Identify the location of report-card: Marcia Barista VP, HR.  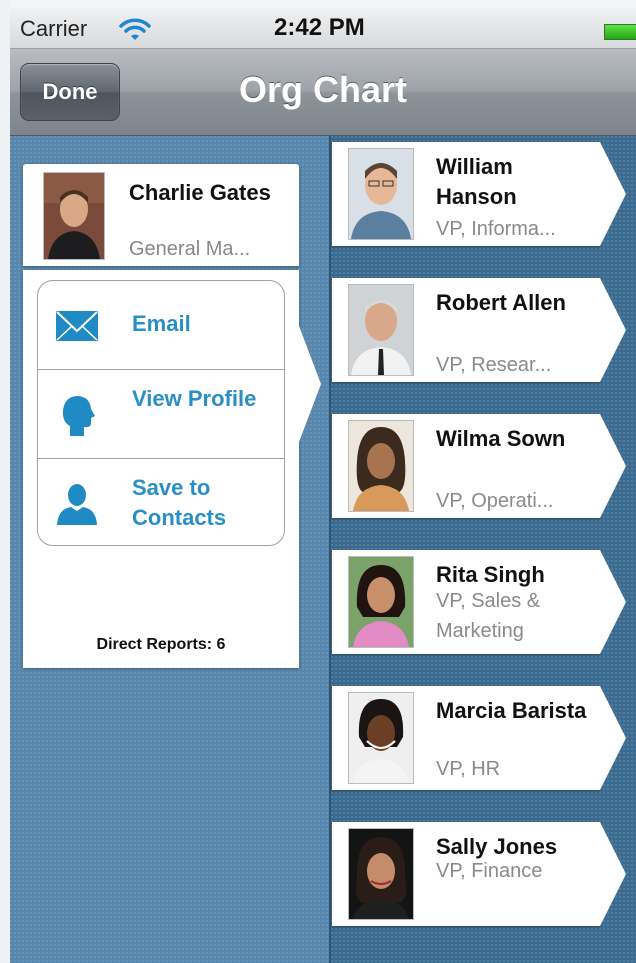
(484, 738).